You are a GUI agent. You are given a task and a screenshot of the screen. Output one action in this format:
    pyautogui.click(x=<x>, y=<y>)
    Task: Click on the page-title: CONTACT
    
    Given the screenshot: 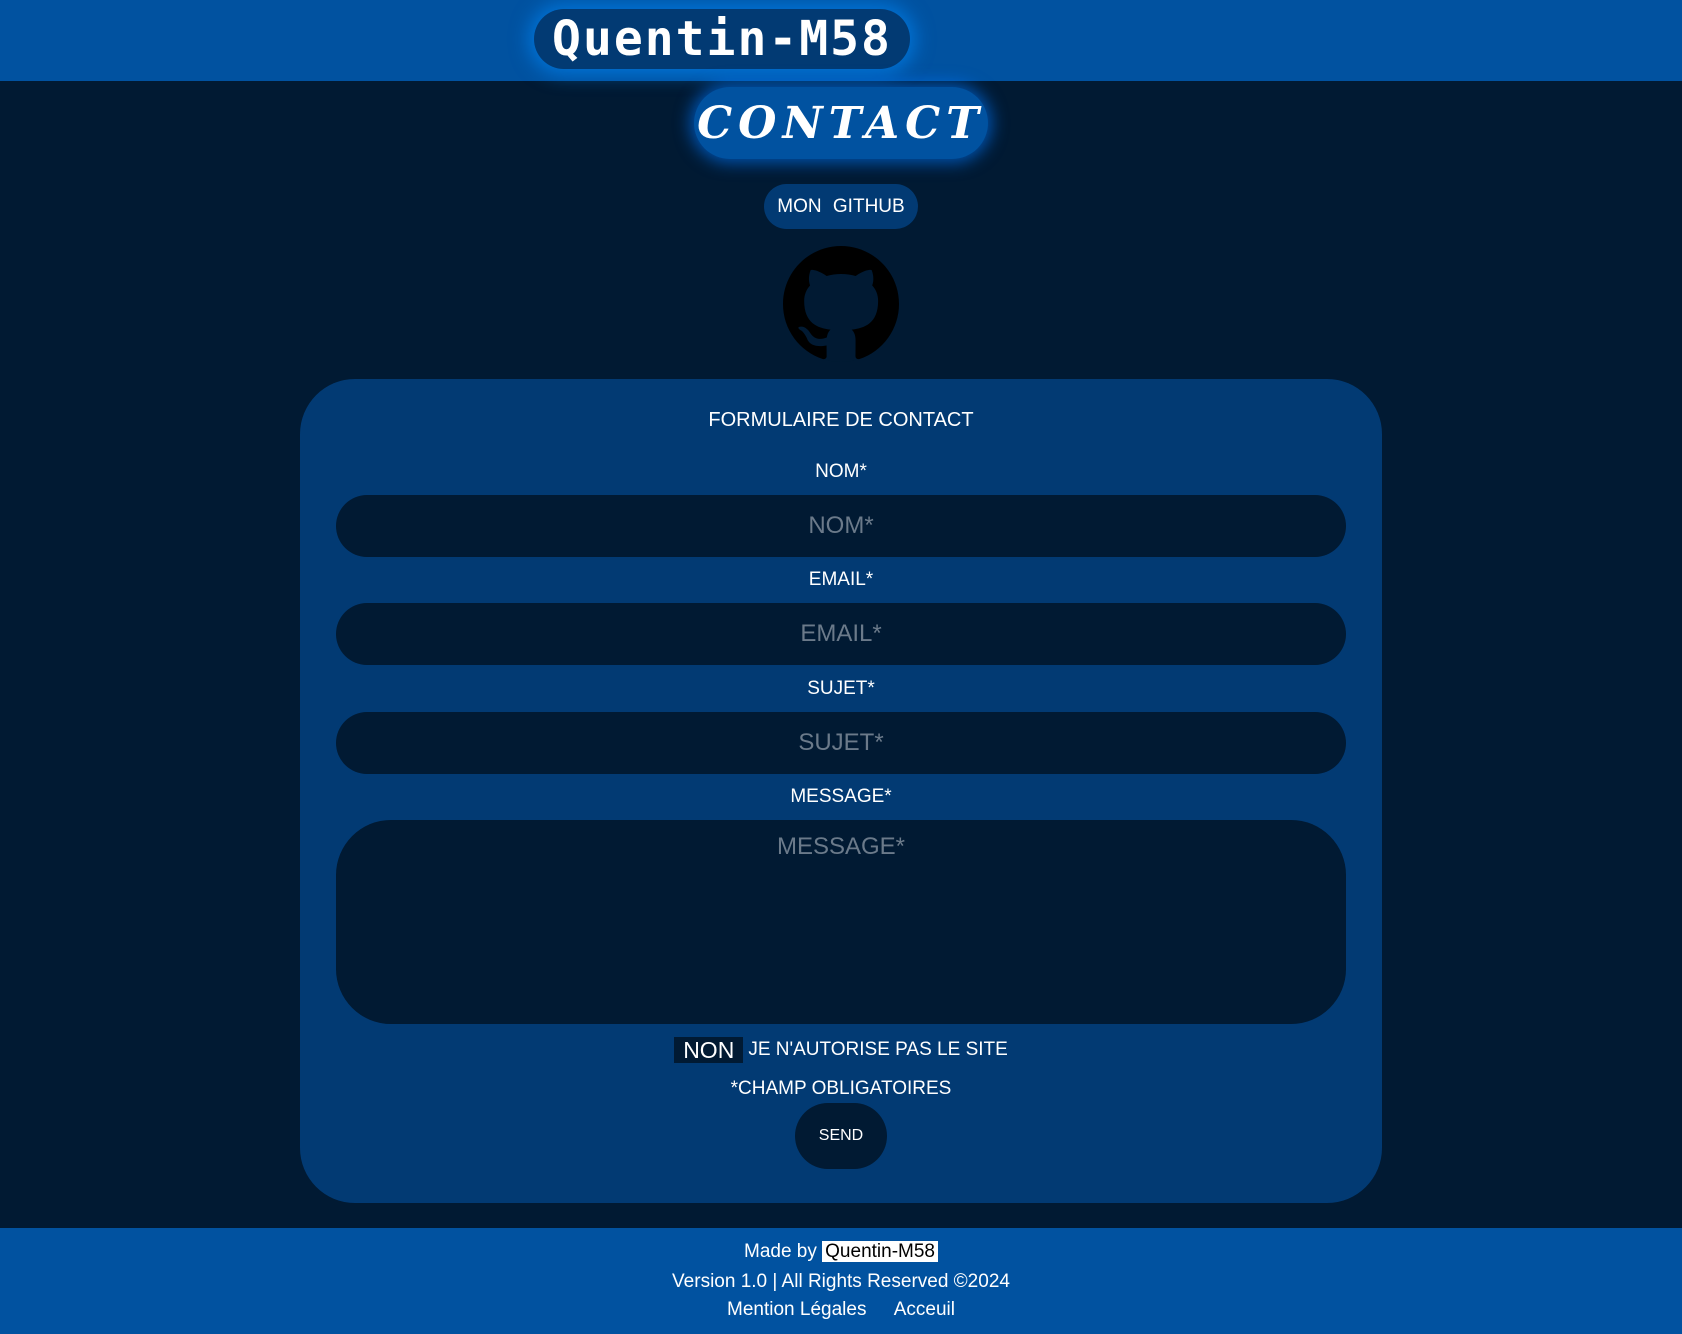 What is the action you would take?
    pyautogui.click(x=841, y=123)
    